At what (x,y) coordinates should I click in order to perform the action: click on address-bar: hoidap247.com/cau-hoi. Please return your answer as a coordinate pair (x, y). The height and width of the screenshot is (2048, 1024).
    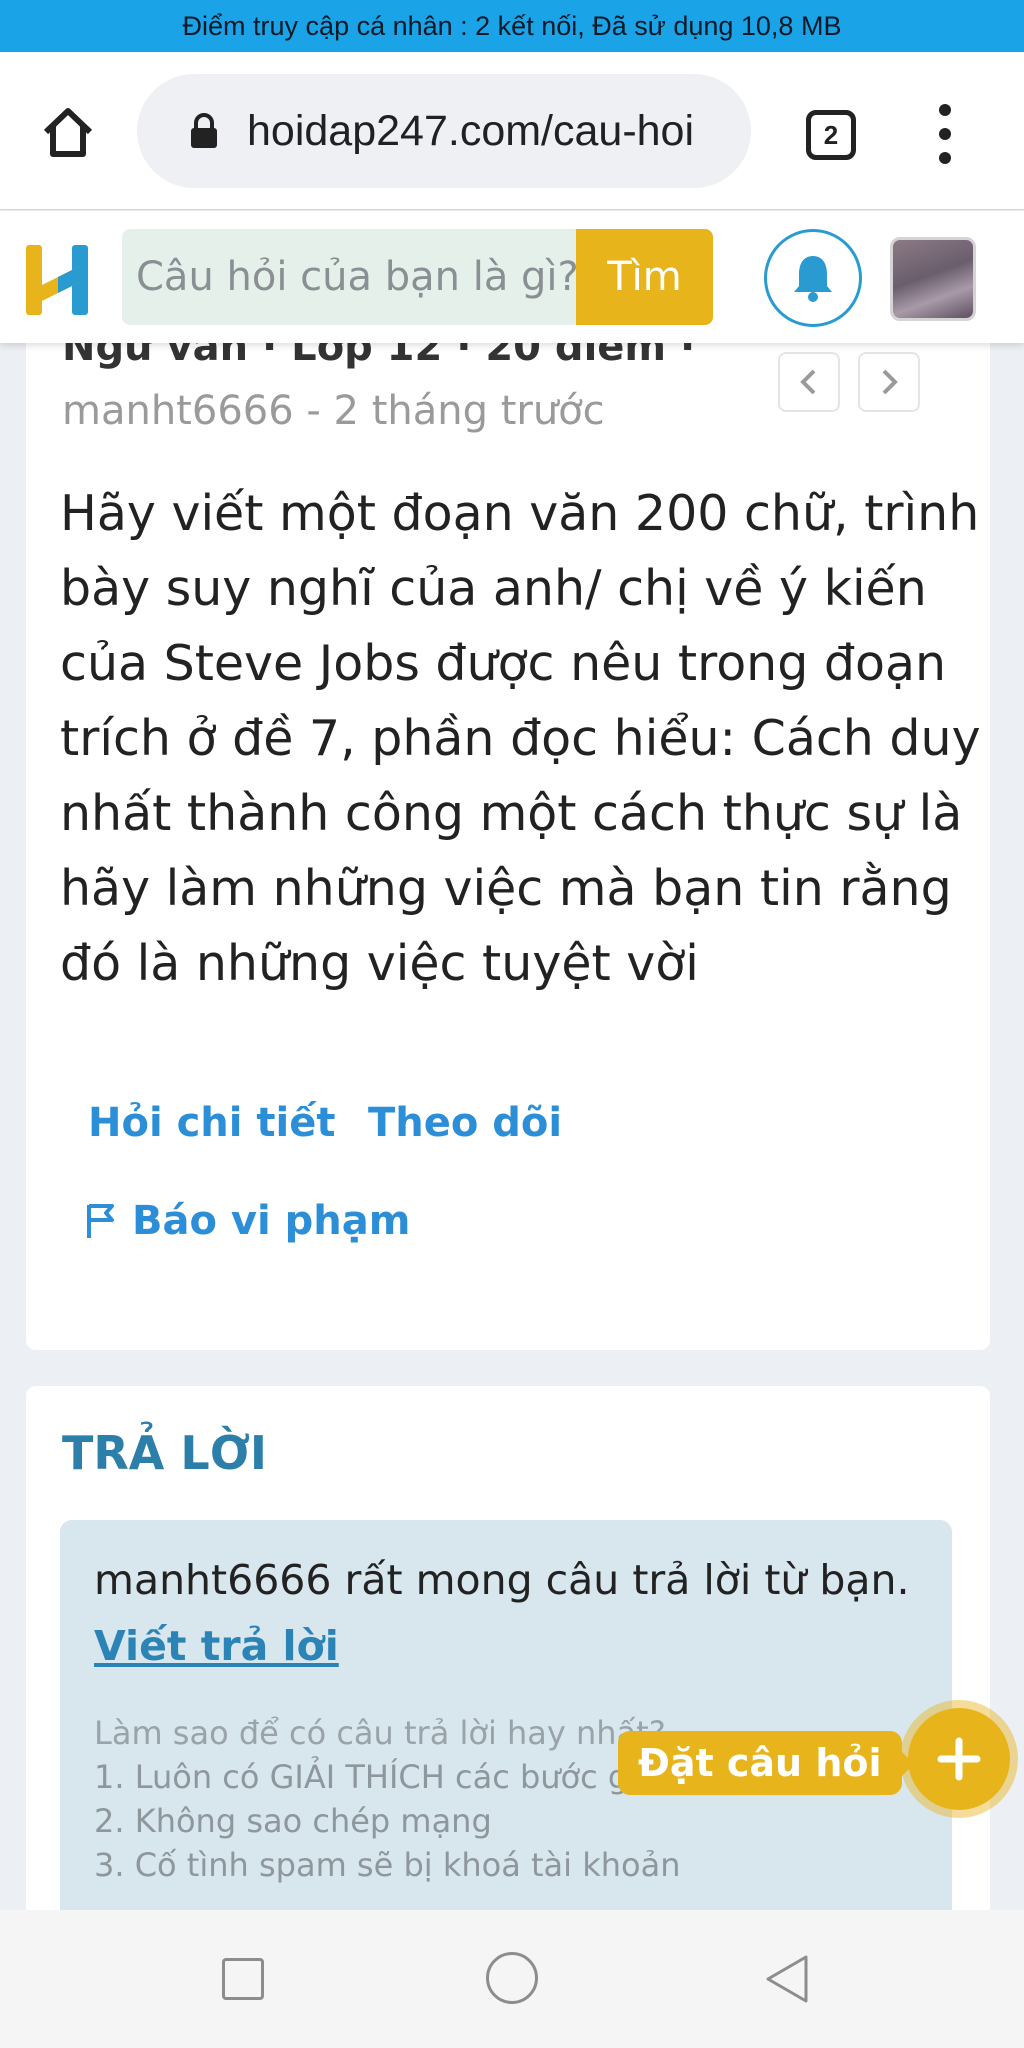
    Looking at the image, I should click on (444, 131).